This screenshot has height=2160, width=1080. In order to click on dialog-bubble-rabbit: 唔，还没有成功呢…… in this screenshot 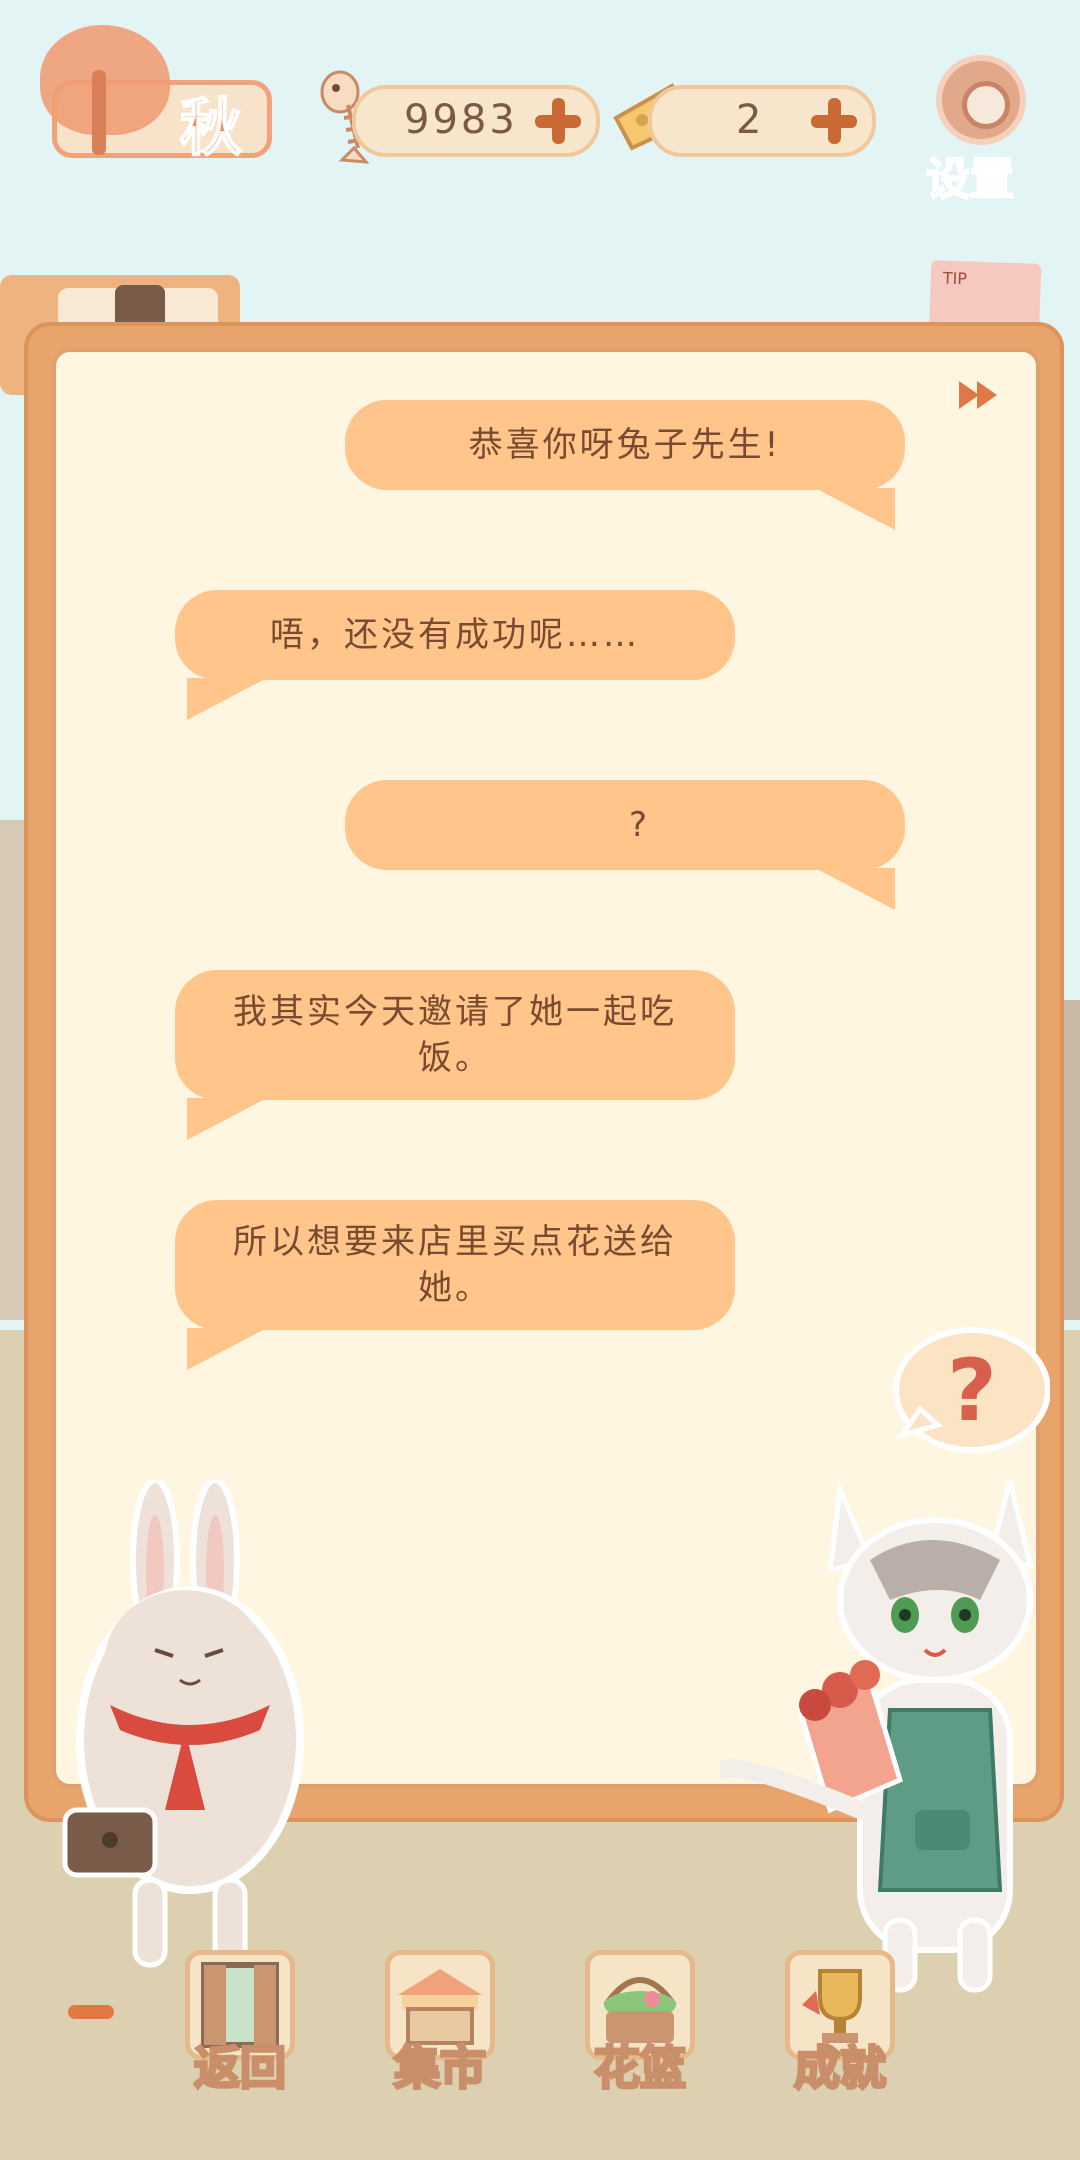, I will do `click(455, 655)`.